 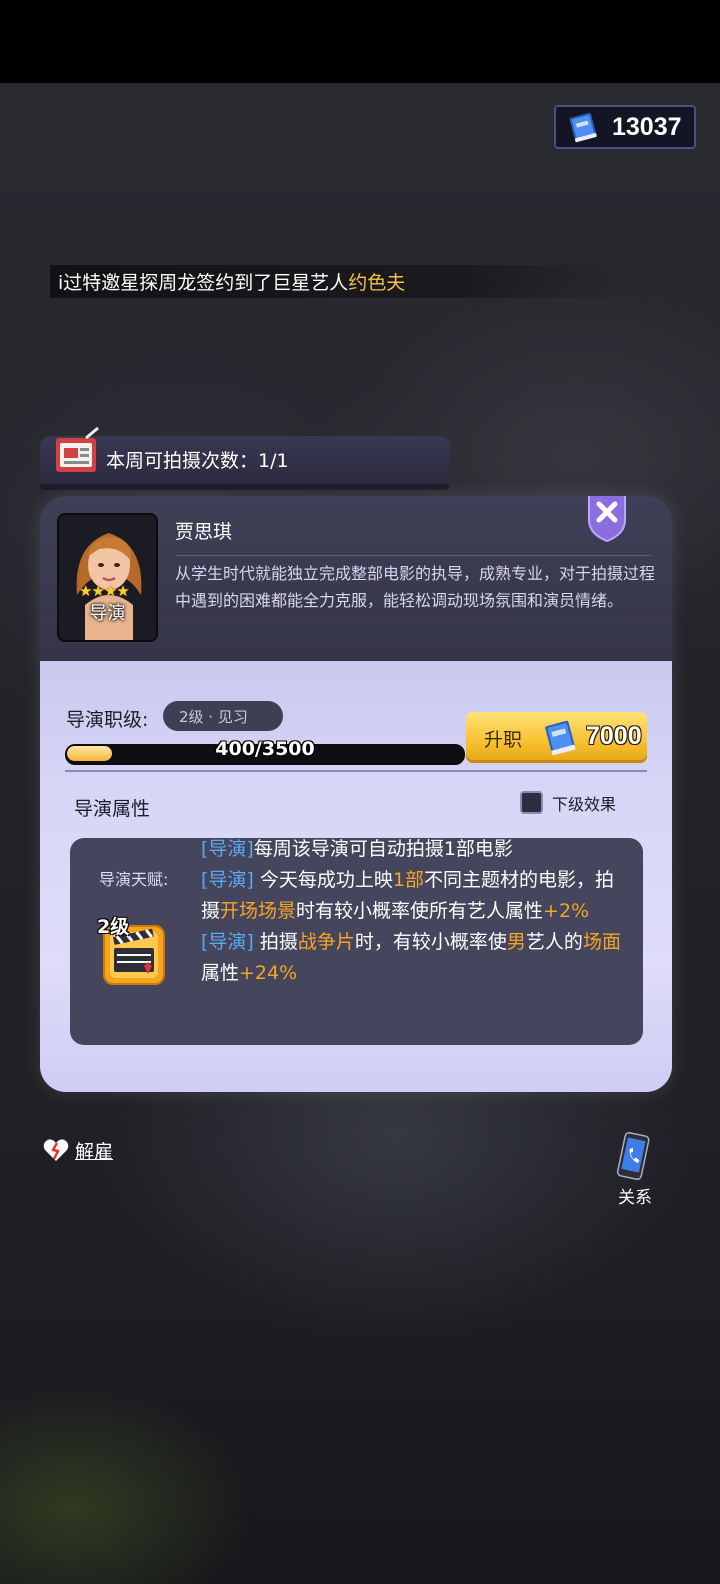 I want to click on top-black-bar, so click(x=360, y=41).